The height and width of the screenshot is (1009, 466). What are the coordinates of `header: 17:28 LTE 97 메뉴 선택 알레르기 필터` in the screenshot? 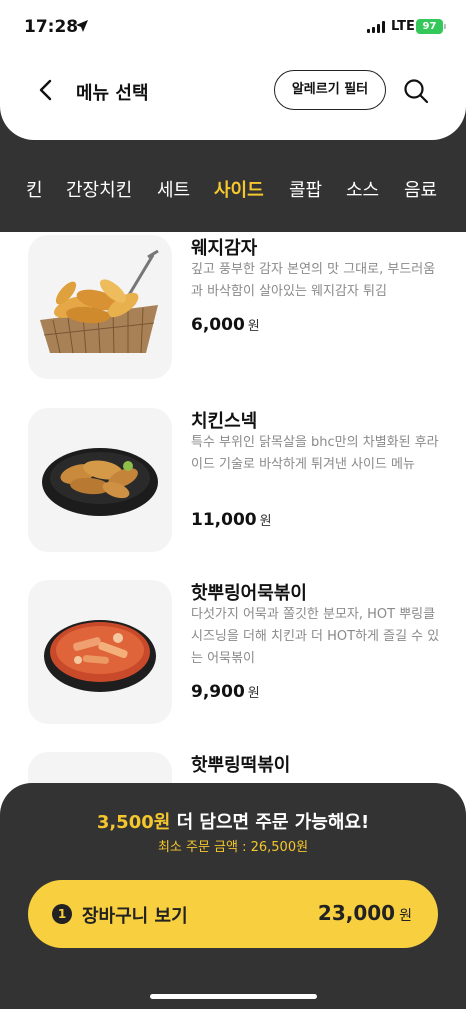 It's located at (233, 70).